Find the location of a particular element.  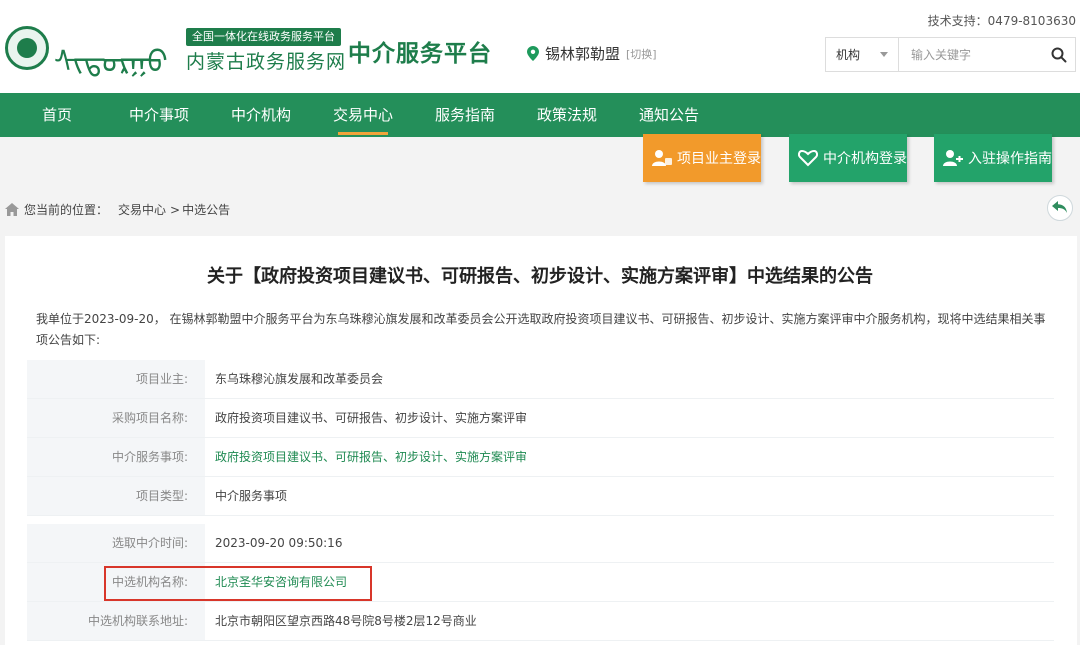

highlight-annotation-box is located at coordinates (238, 583).